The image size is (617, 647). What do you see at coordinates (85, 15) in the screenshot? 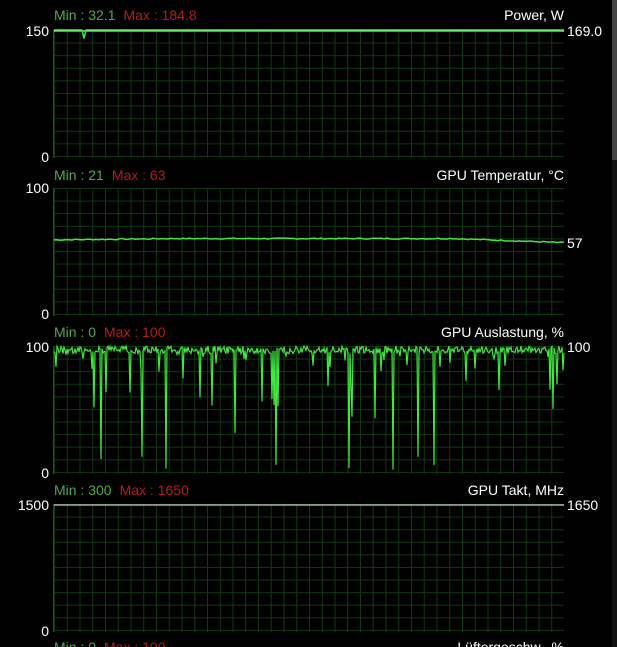
I see `power-min-label: Min : 32.1` at bounding box center [85, 15].